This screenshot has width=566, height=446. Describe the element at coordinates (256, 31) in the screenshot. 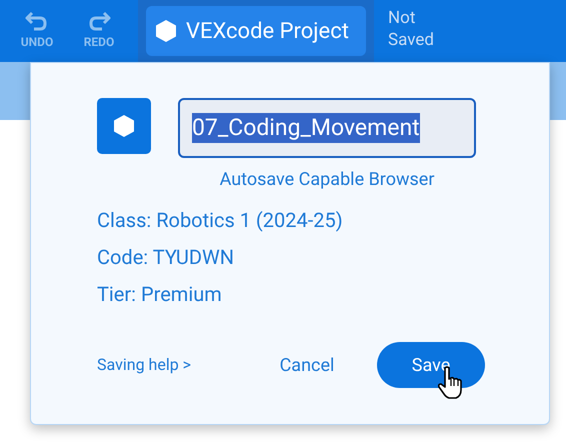

I see `project-button: VEXcode Project` at that location.